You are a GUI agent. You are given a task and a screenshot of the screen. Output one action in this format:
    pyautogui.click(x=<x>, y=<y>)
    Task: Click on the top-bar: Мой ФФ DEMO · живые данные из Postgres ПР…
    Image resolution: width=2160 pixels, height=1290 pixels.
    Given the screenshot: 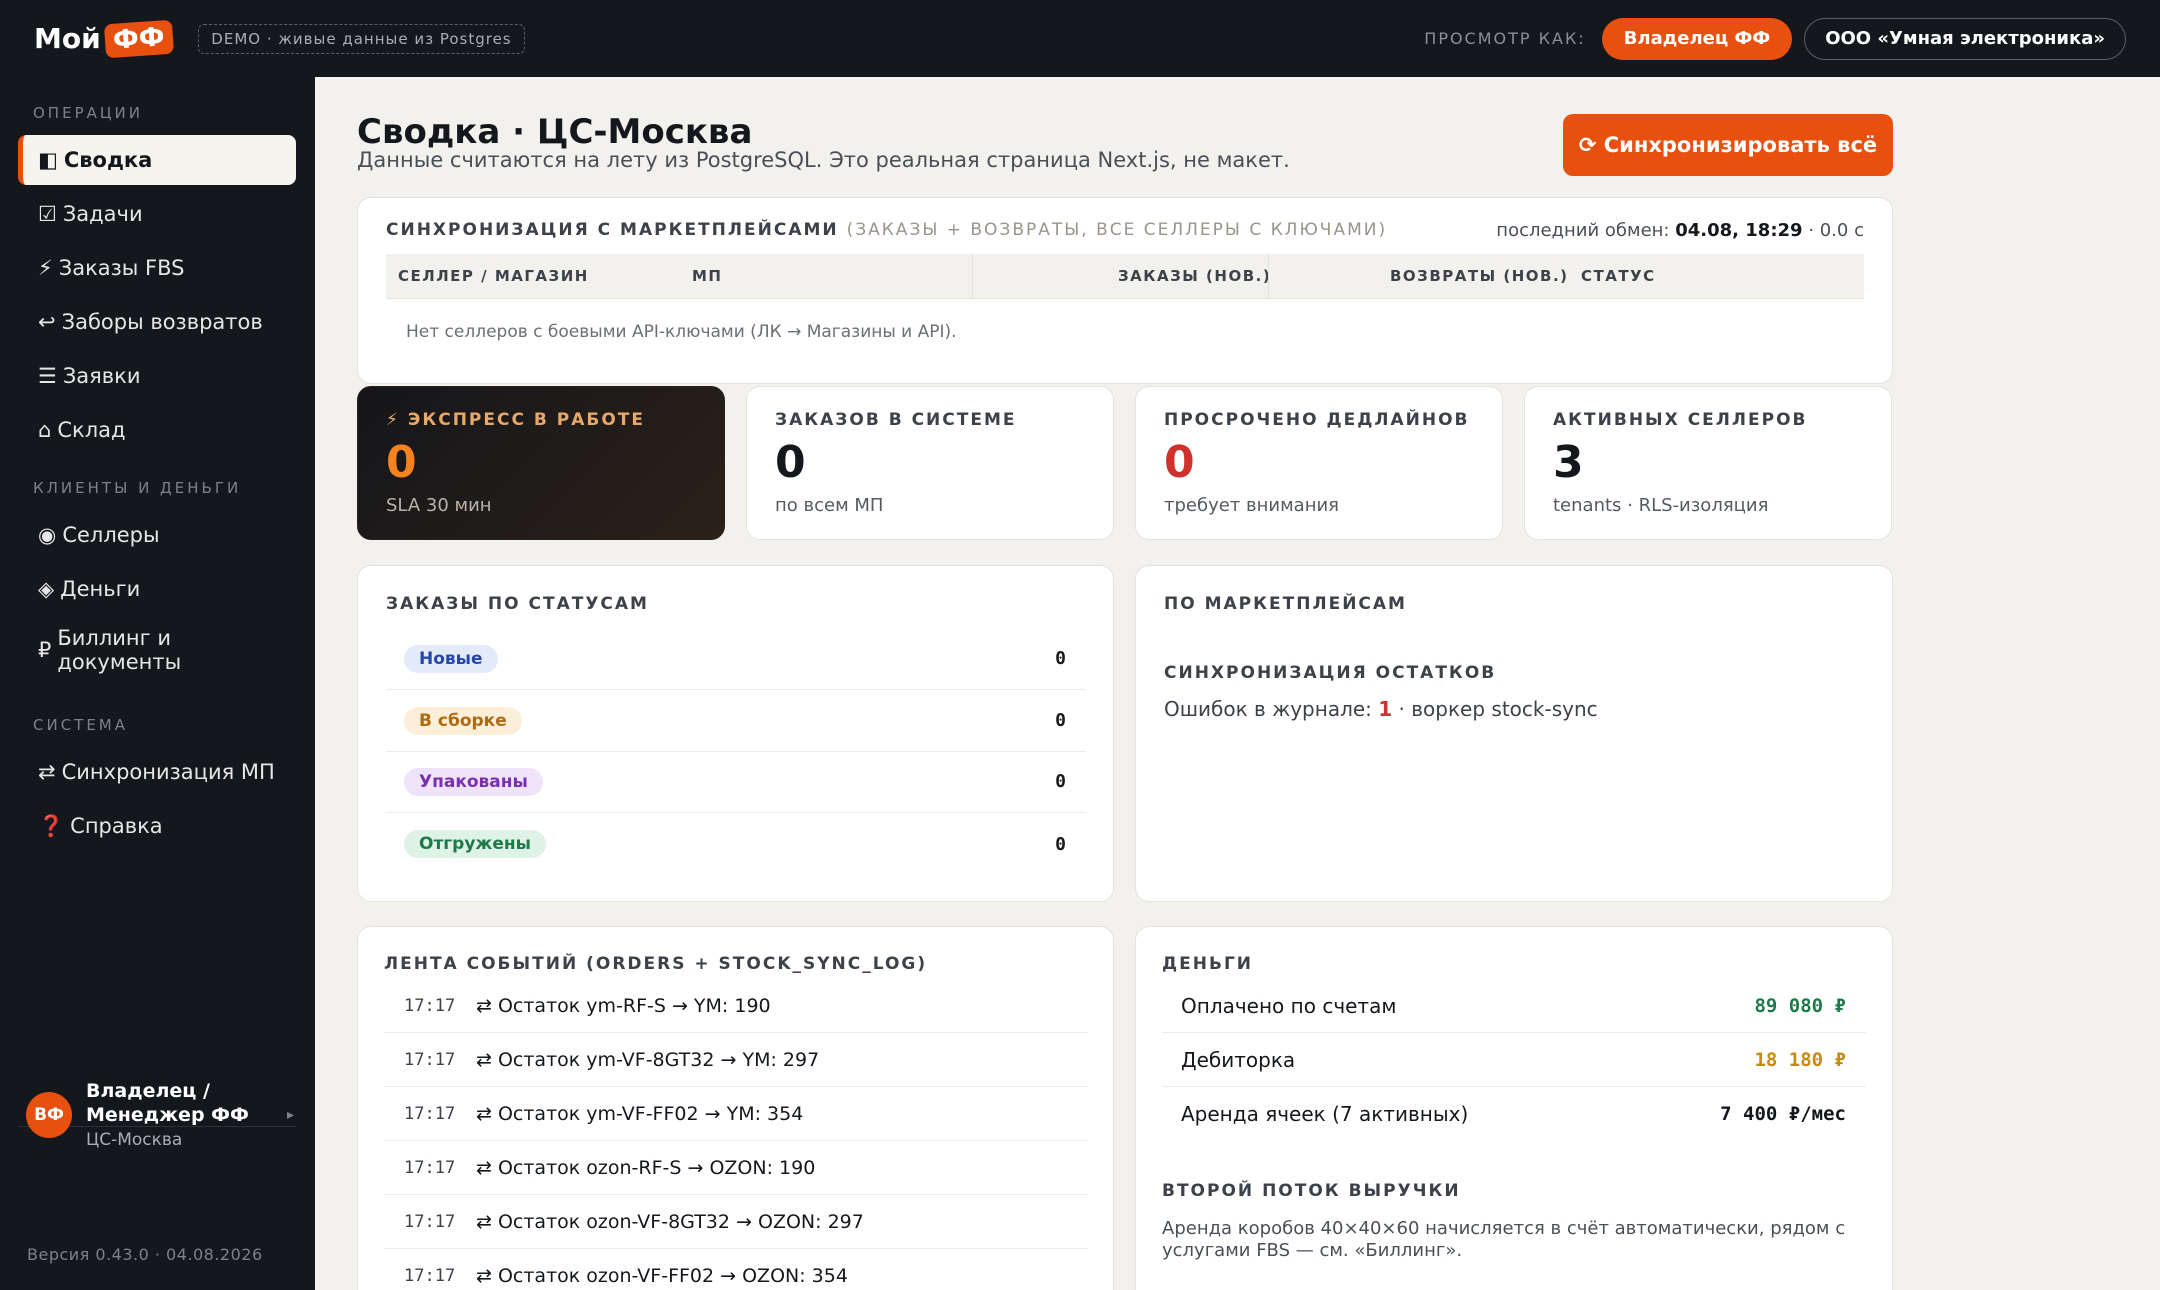 What is the action you would take?
    pyautogui.click(x=1080, y=38)
    